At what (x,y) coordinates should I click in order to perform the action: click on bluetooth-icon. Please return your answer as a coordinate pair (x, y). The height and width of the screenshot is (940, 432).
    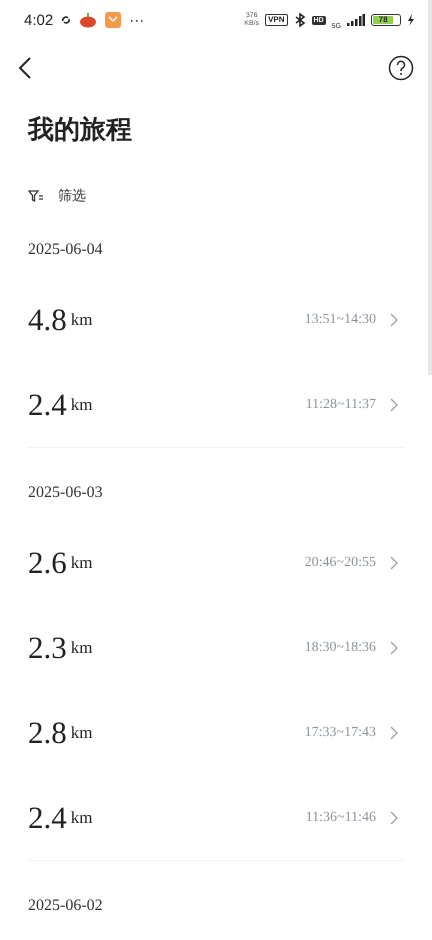
    Looking at the image, I should click on (300, 20).